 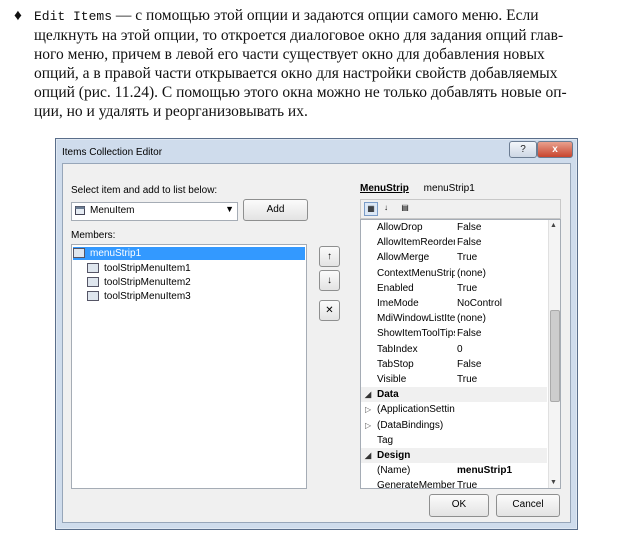 What do you see at coordinates (386, 208) in the screenshot?
I see `alphabetical-icon: ↓` at bounding box center [386, 208].